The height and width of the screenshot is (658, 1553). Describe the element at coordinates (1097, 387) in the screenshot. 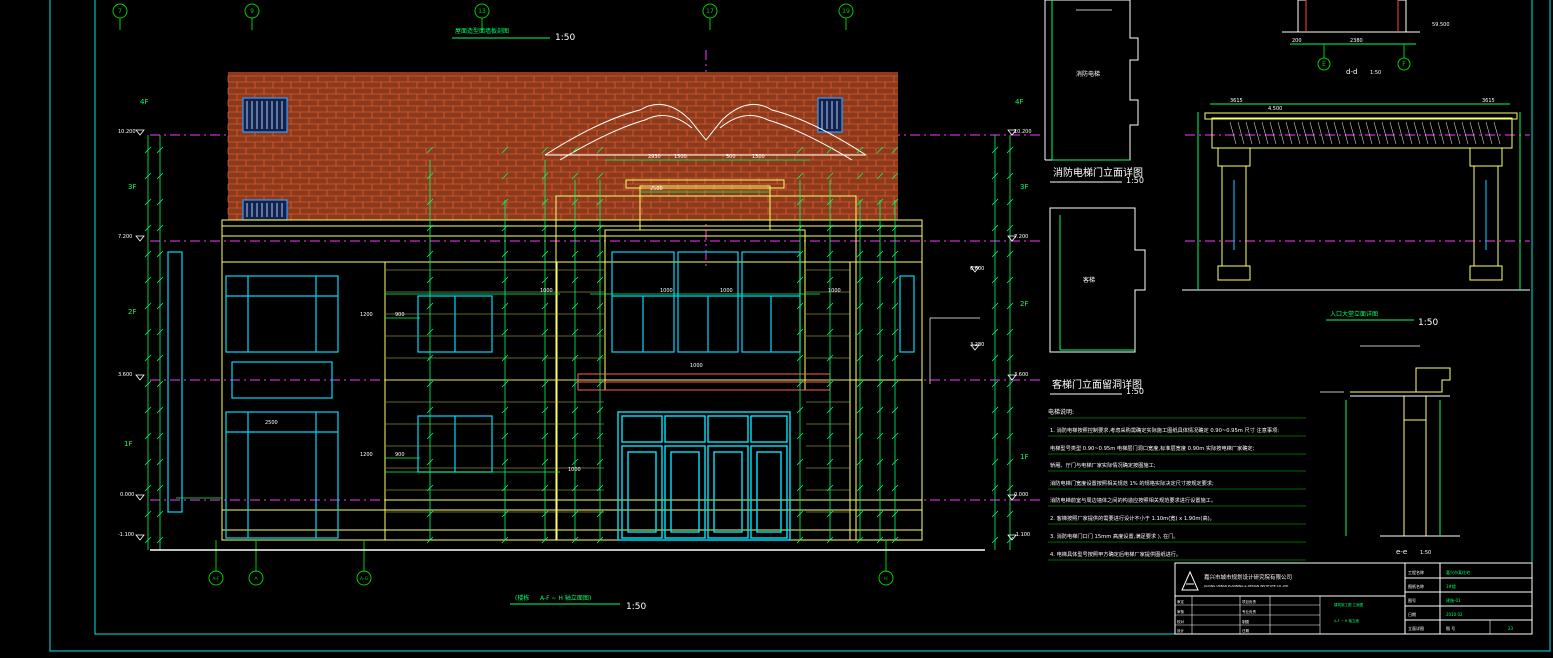

I see `passenger-door-title: 客梯门立面留洞详图 1:50` at that location.